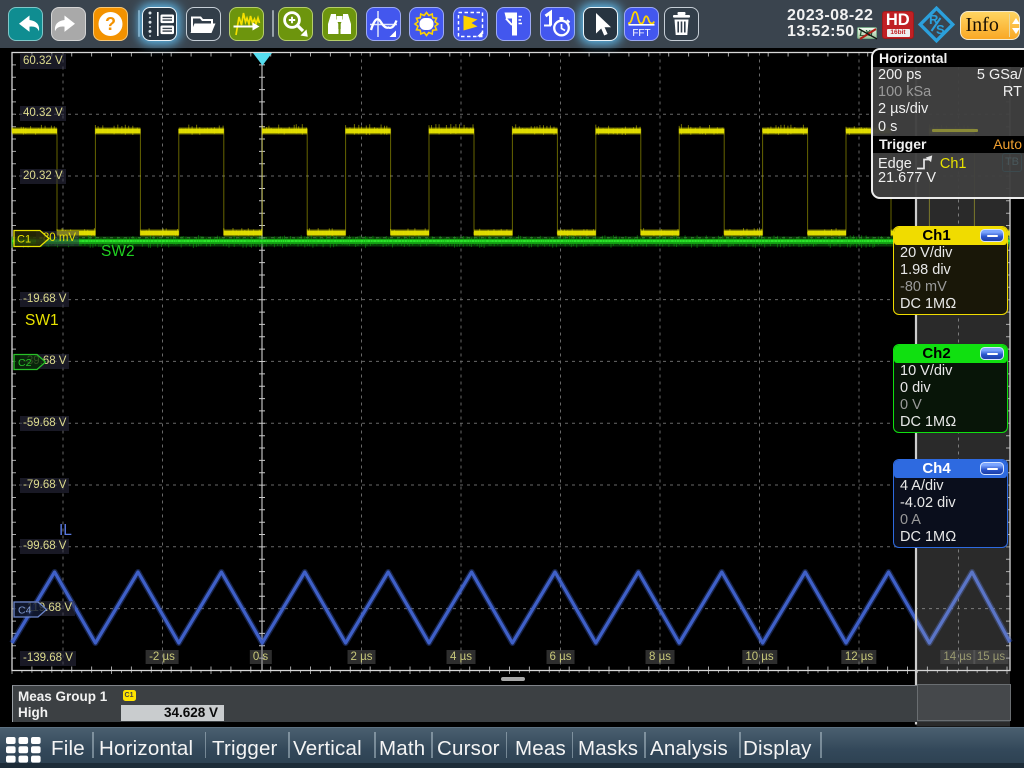 Image resolution: width=1024 pixels, height=768 pixels. I want to click on svg-text: C1, so click(24, 240).